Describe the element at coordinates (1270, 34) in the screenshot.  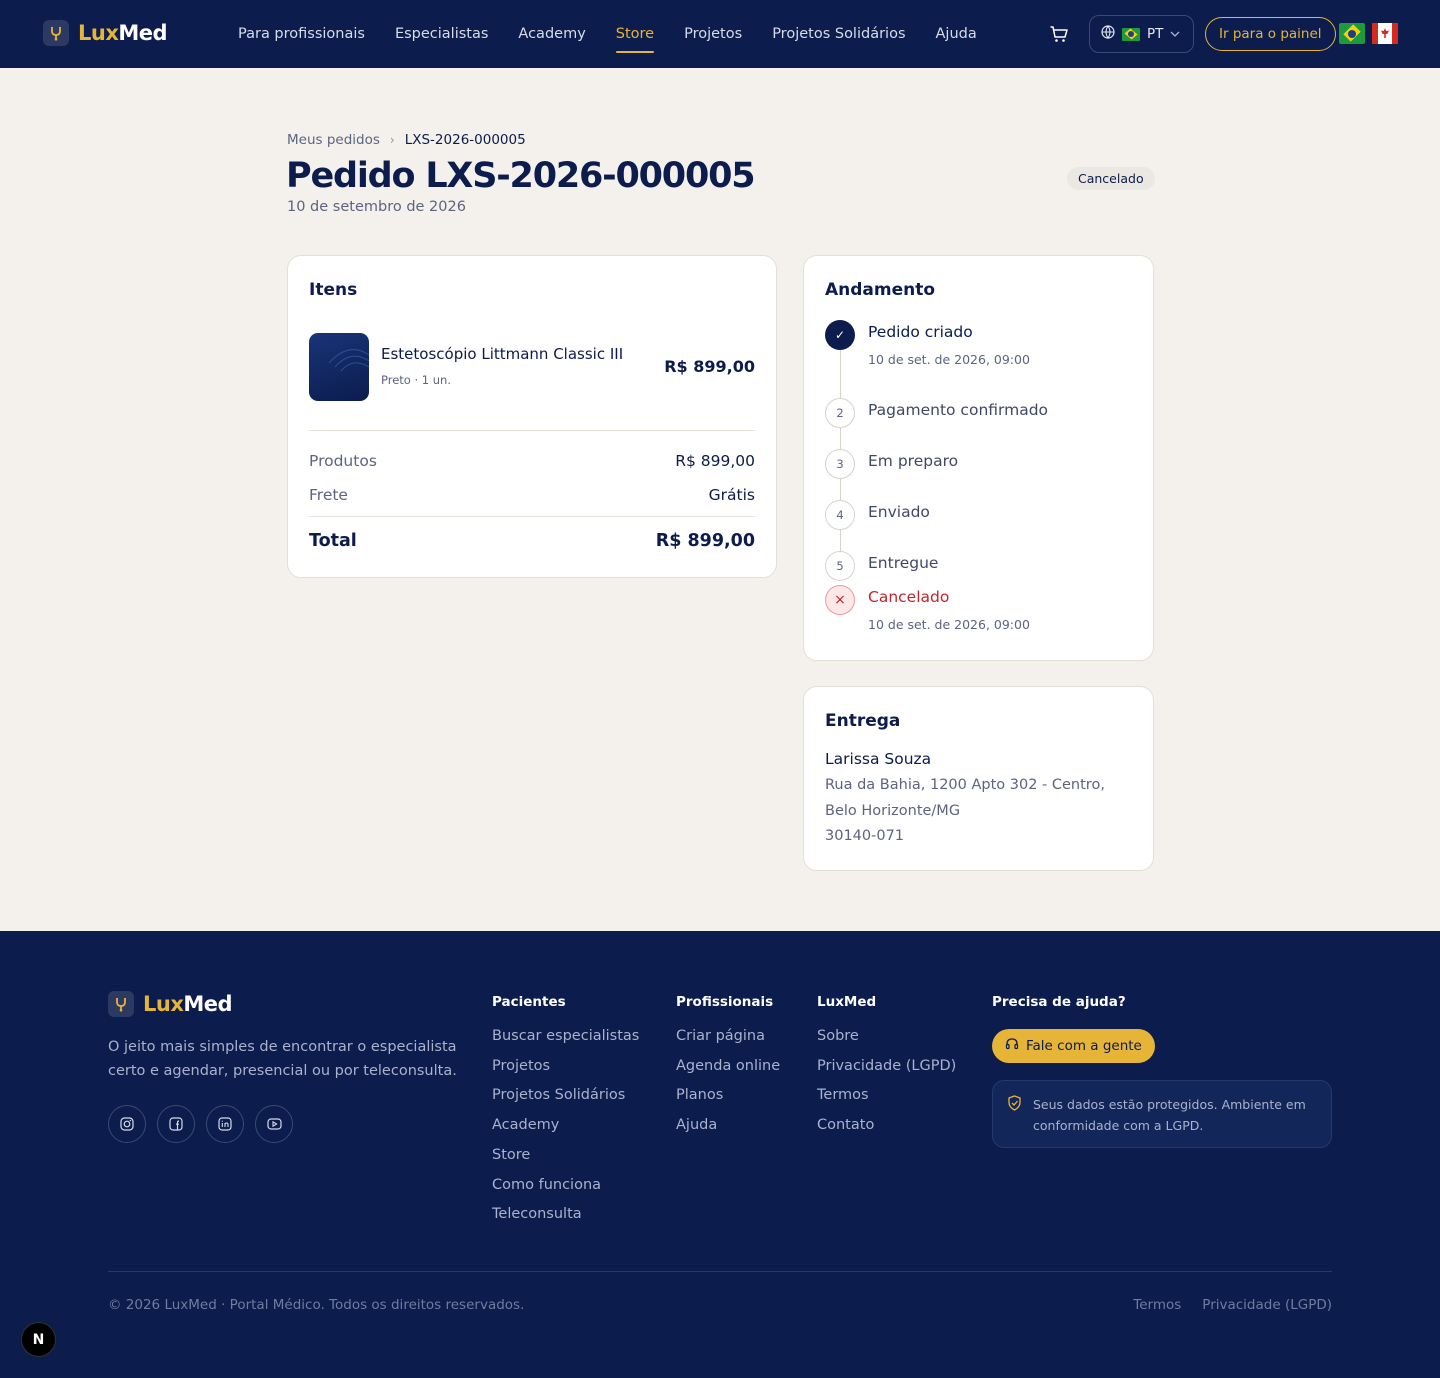
I see `go-to-panel-button: Ir para o painel` at that location.